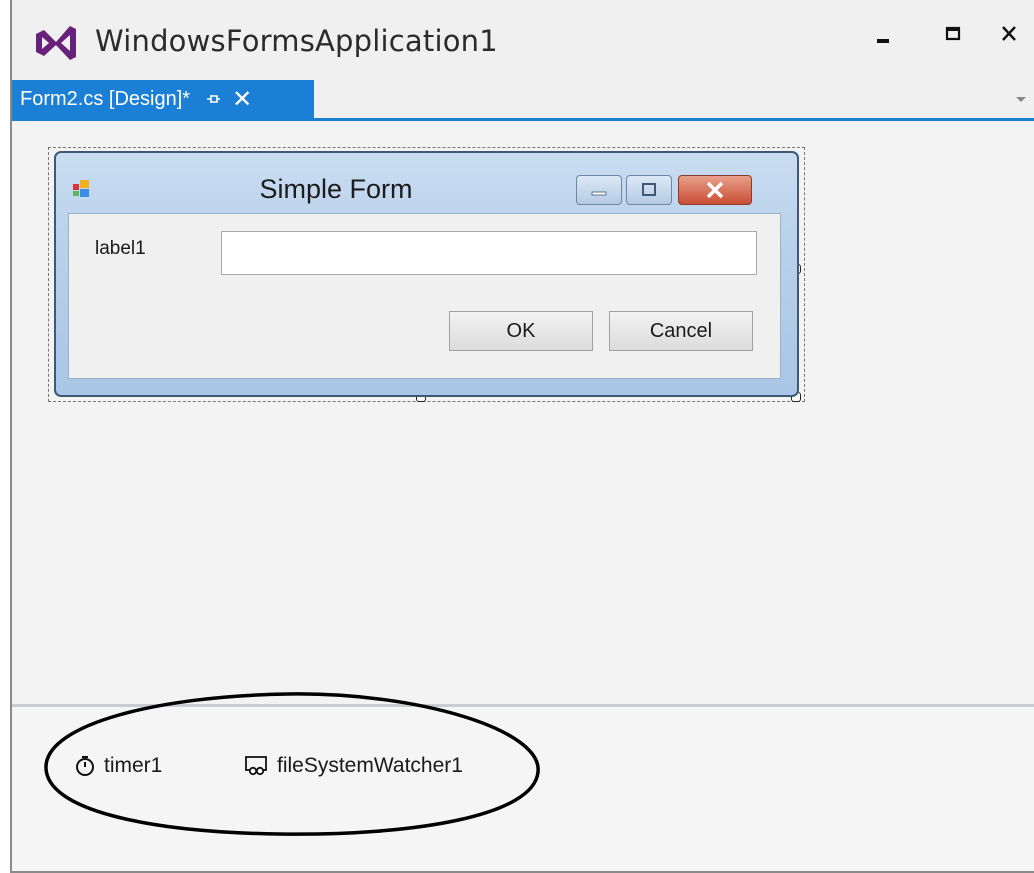 The height and width of the screenshot is (873, 1034). Describe the element at coordinates (256, 766) in the screenshot. I see `file-system-watcher-icon` at that location.